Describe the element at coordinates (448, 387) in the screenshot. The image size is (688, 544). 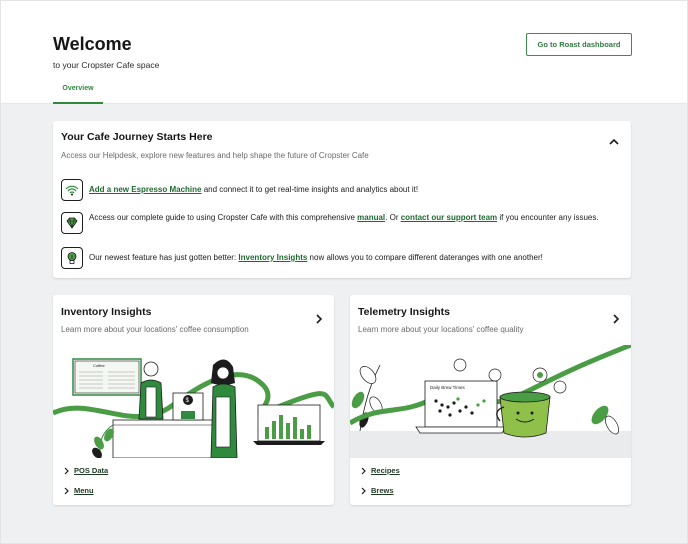
I see `daily-brew-times-label: Daily Brew Times` at that location.